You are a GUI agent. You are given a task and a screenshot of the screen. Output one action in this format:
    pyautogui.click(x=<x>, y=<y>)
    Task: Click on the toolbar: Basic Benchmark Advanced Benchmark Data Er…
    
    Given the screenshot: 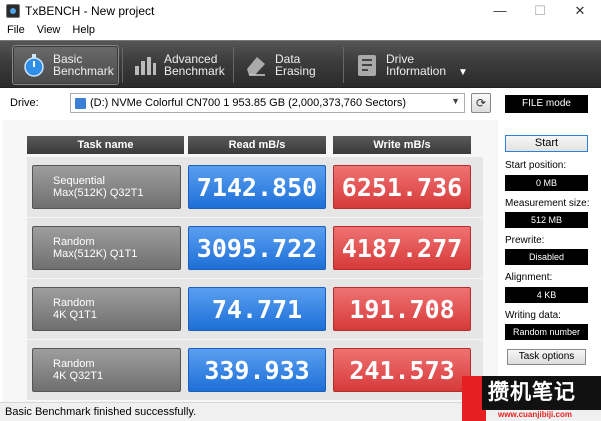 What is the action you would take?
    pyautogui.click(x=300, y=64)
    